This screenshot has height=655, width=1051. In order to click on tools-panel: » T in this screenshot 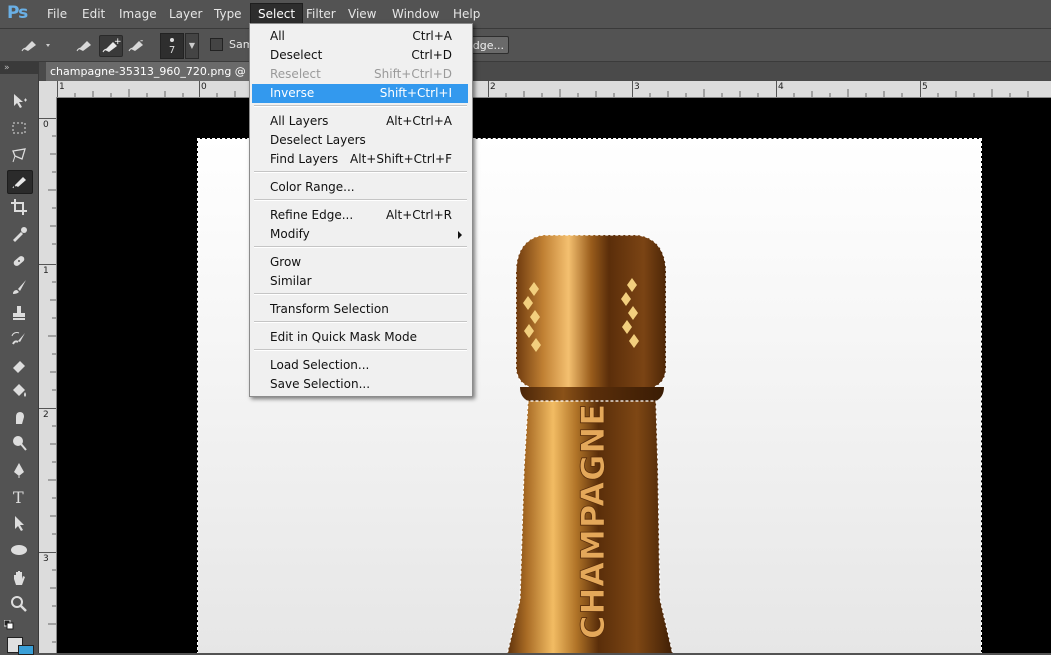, I will do `click(19, 358)`.